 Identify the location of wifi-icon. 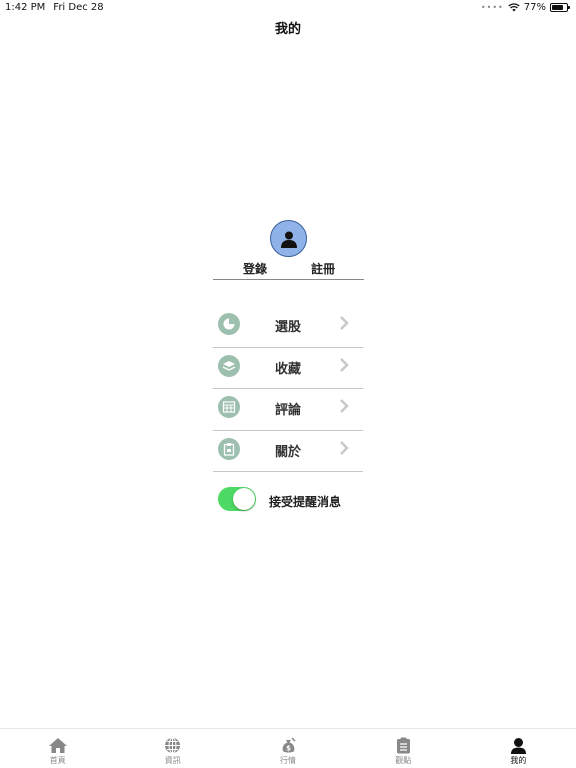
(514, 7).